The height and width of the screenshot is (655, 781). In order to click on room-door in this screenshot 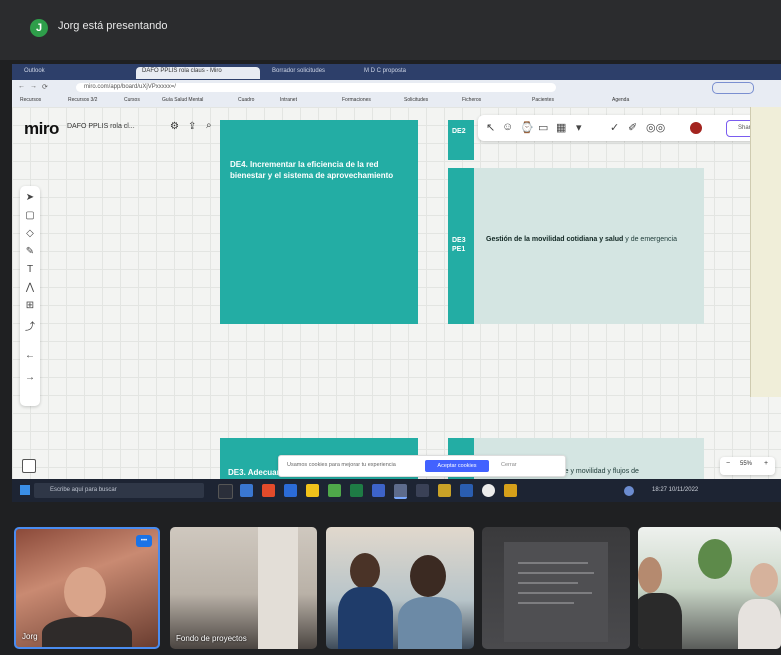, I will do `click(278, 588)`.